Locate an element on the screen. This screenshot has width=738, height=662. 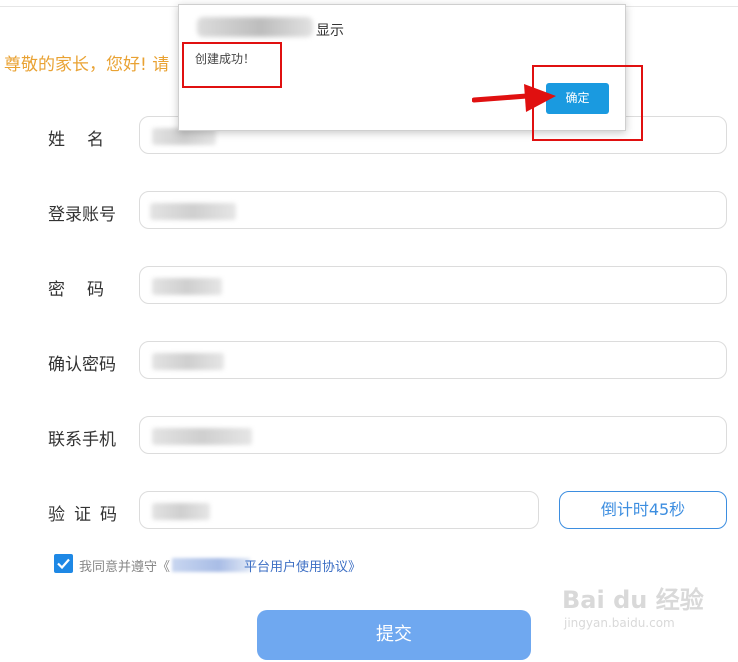
watermark-url: jingyan.baidu.com is located at coordinates (619, 623).